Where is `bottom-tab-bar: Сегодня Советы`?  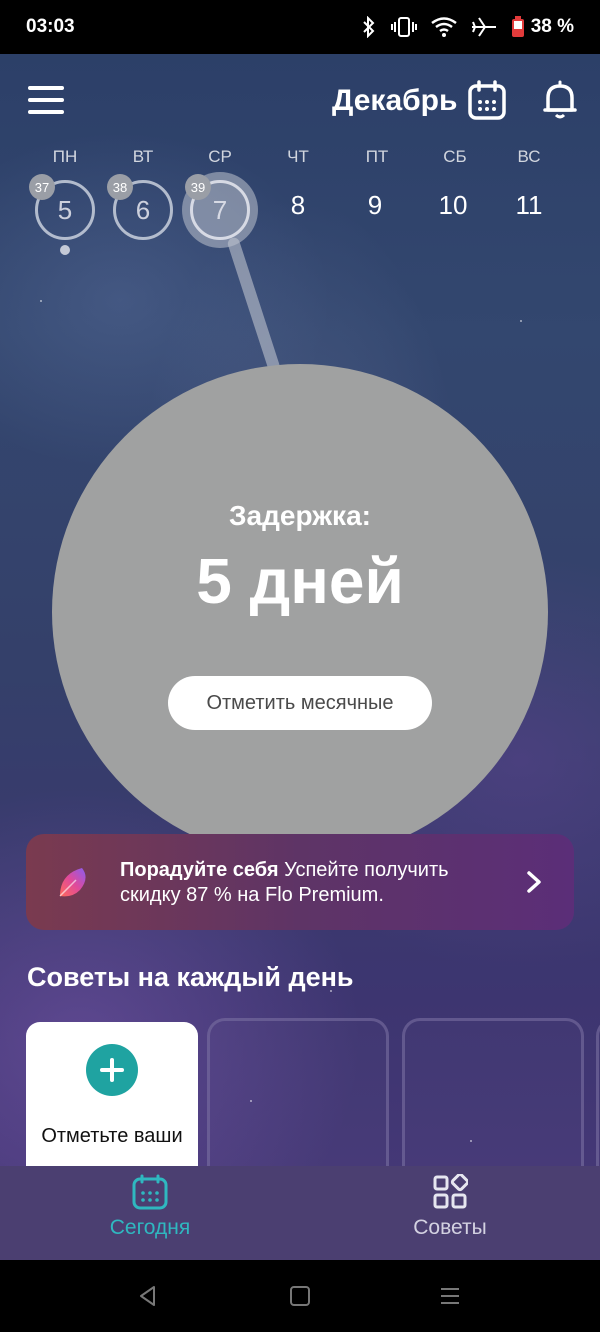 bottom-tab-bar: Сегодня Советы is located at coordinates (300, 1213).